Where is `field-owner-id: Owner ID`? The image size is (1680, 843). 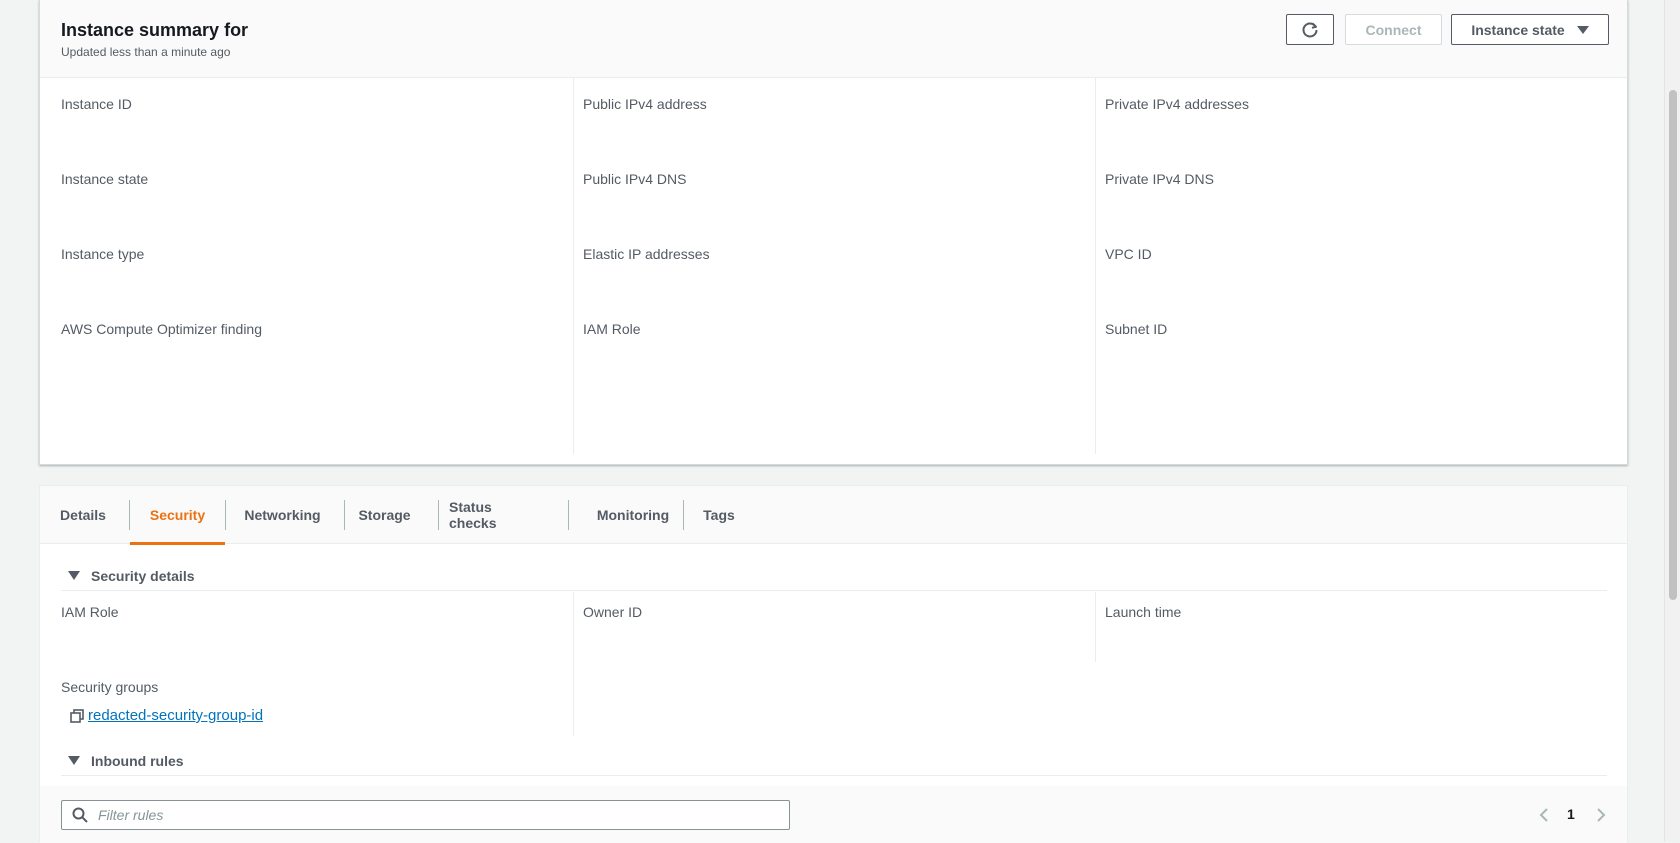 field-owner-id: Owner ID is located at coordinates (613, 612).